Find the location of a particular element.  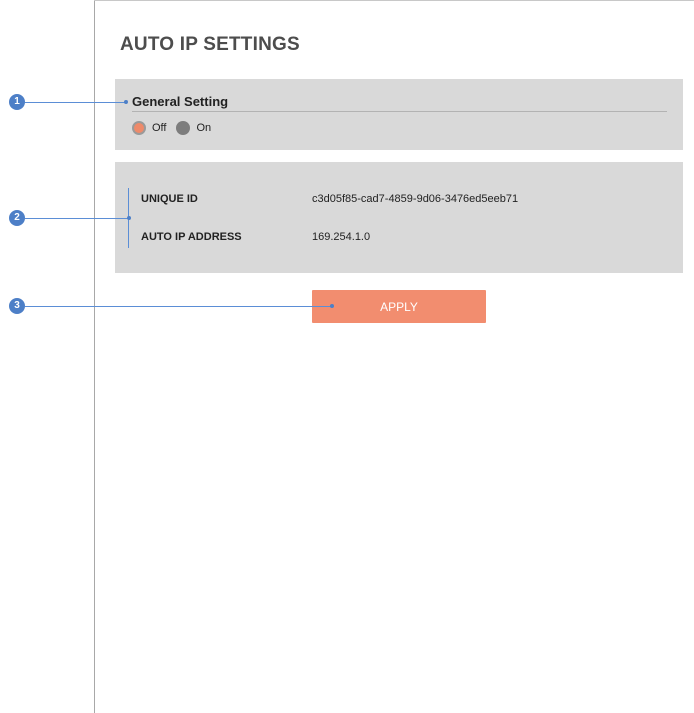

unique-id-label: UNIQUE ID is located at coordinates (169, 199).